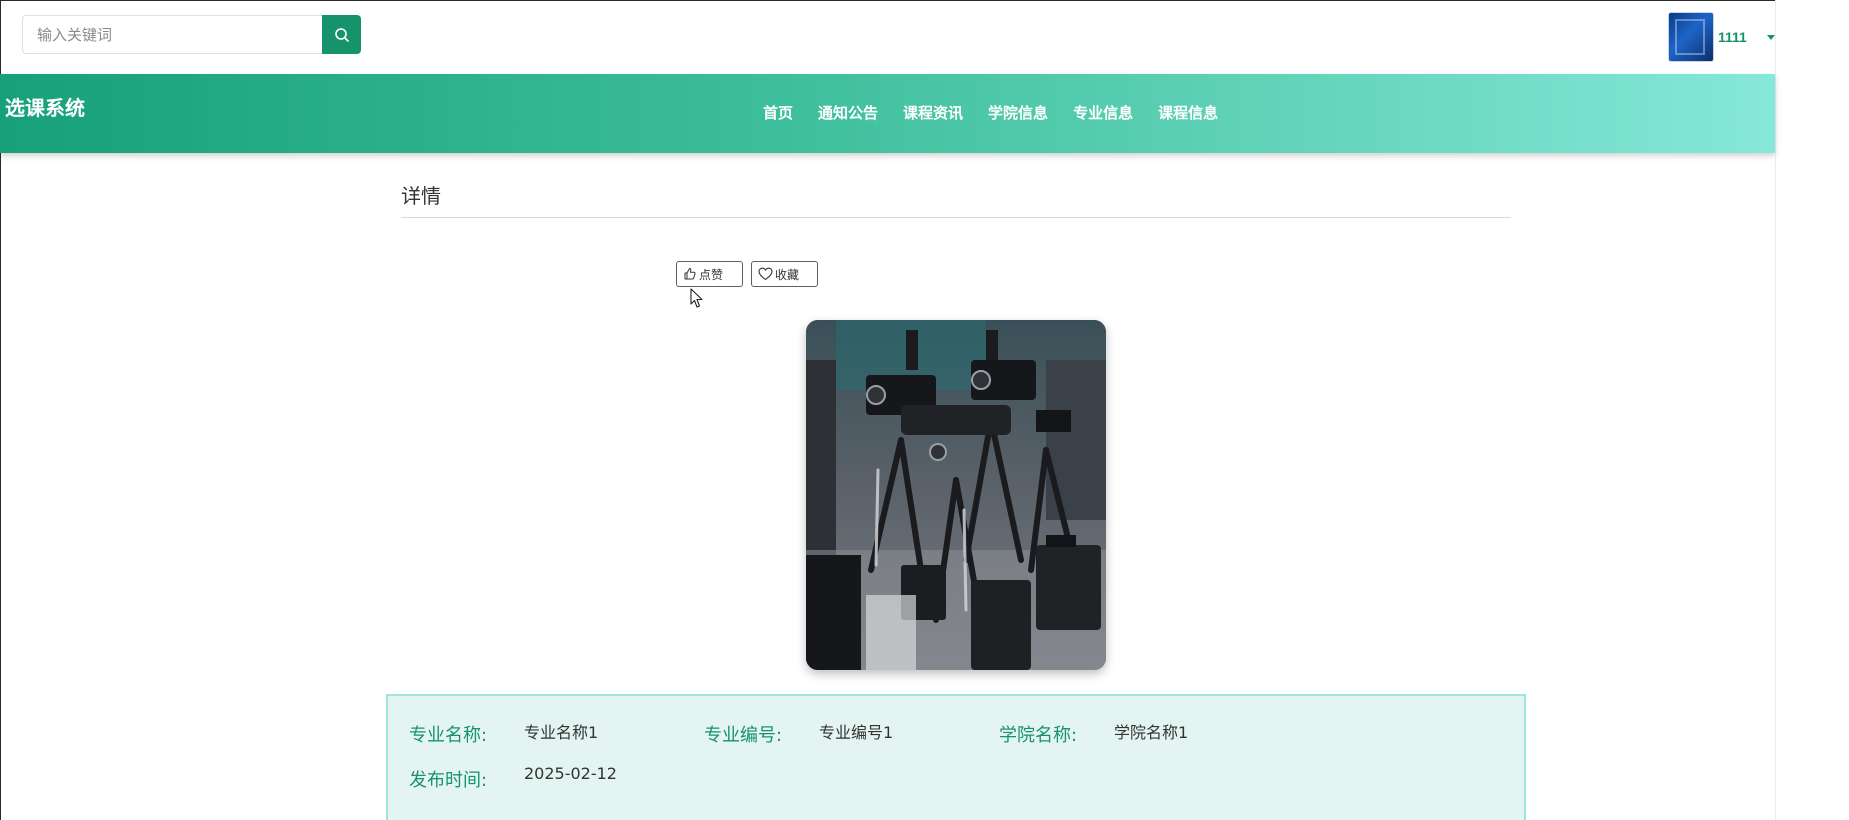 This screenshot has width=1849, height=820. Describe the element at coordinates (848, 112) in the screenshot. I see `nav-item-notices: 通知公告` at that location.